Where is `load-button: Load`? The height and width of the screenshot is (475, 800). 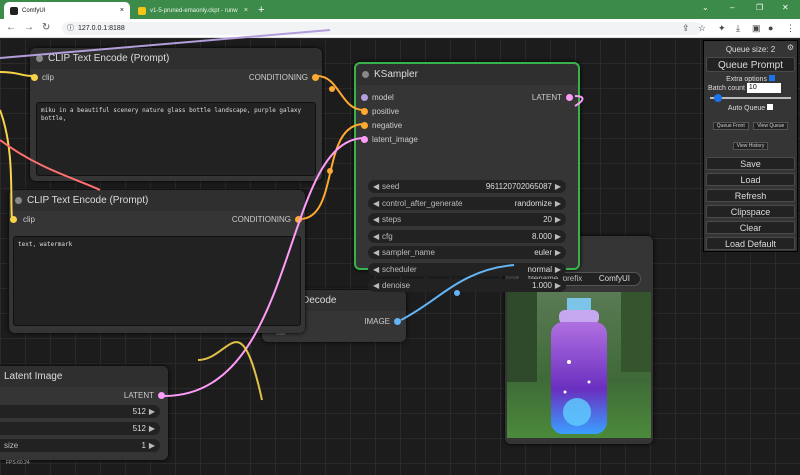
load-button: Load is located at coordinates (750, 179).